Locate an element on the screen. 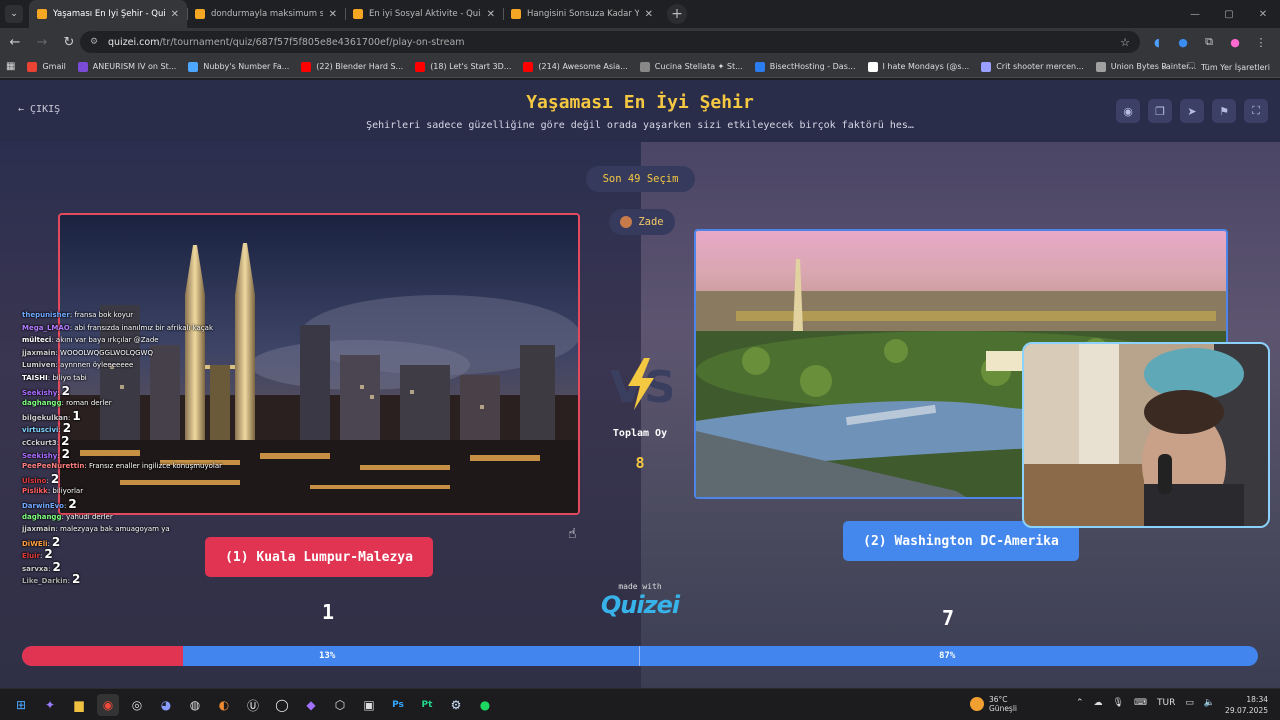  site-info-icon: ⚙ is located at coordinates (96, 42).